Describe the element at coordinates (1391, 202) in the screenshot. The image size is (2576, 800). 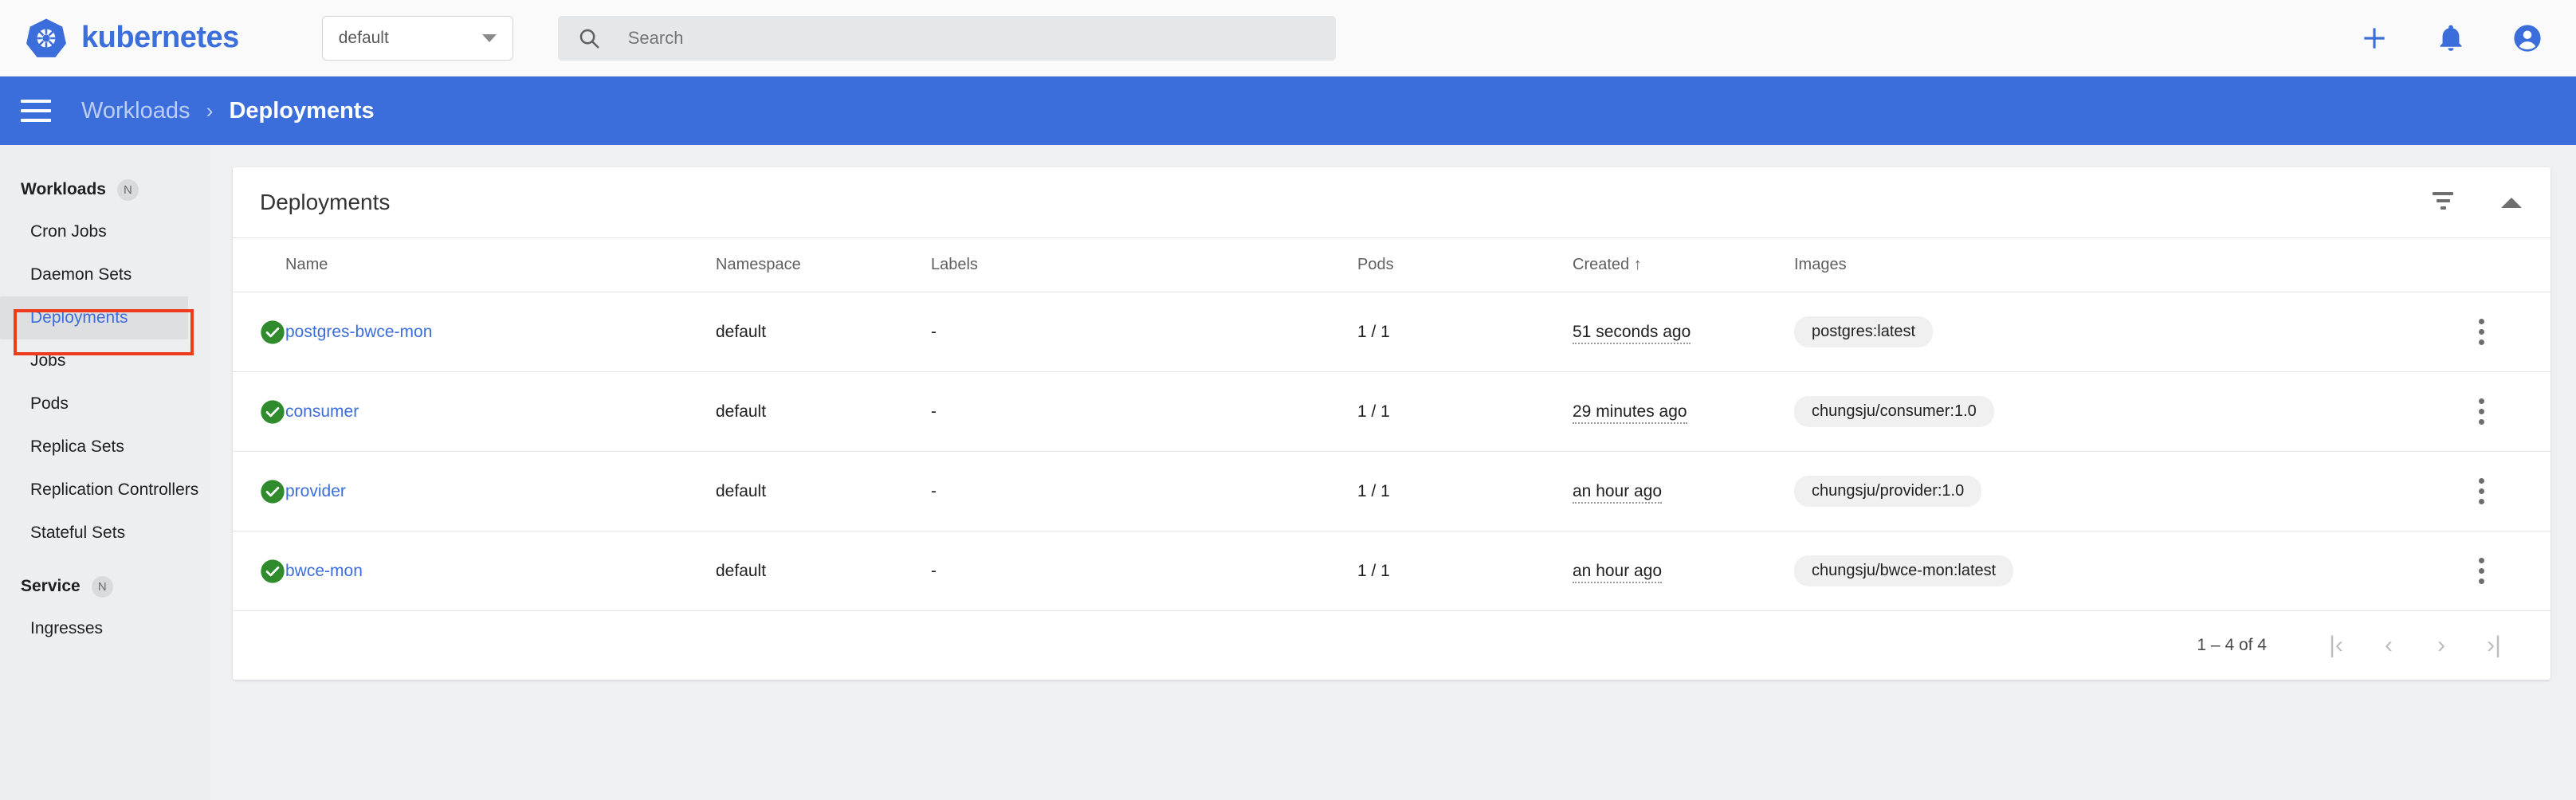
I see `card-header: Deployments` at that location.